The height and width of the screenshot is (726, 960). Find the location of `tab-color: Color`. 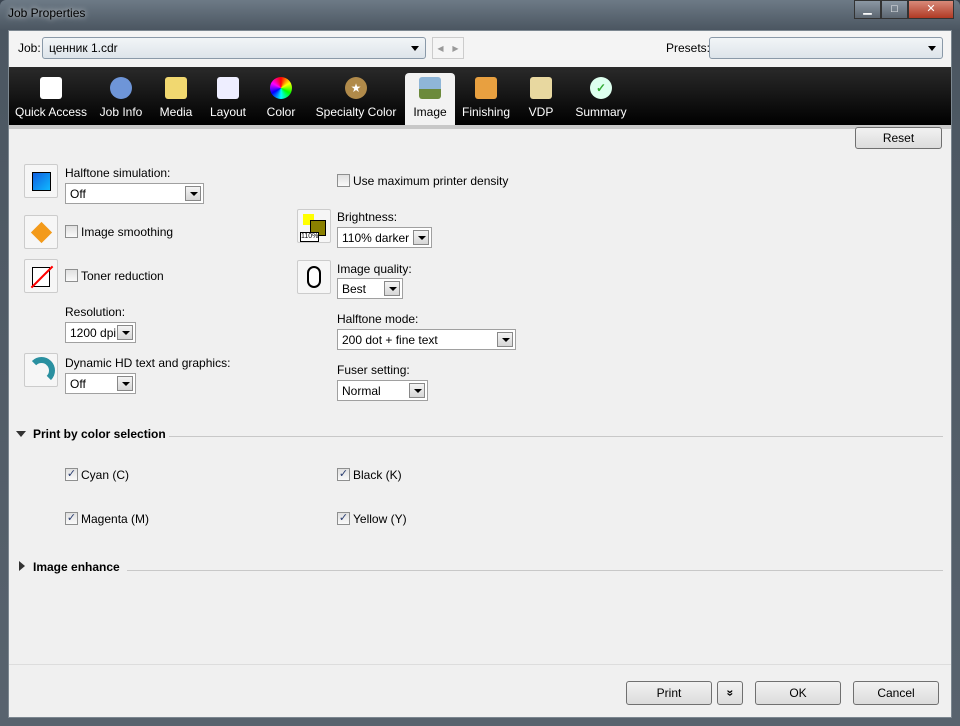

tab-color: Color is located at coordinates (281, 99).